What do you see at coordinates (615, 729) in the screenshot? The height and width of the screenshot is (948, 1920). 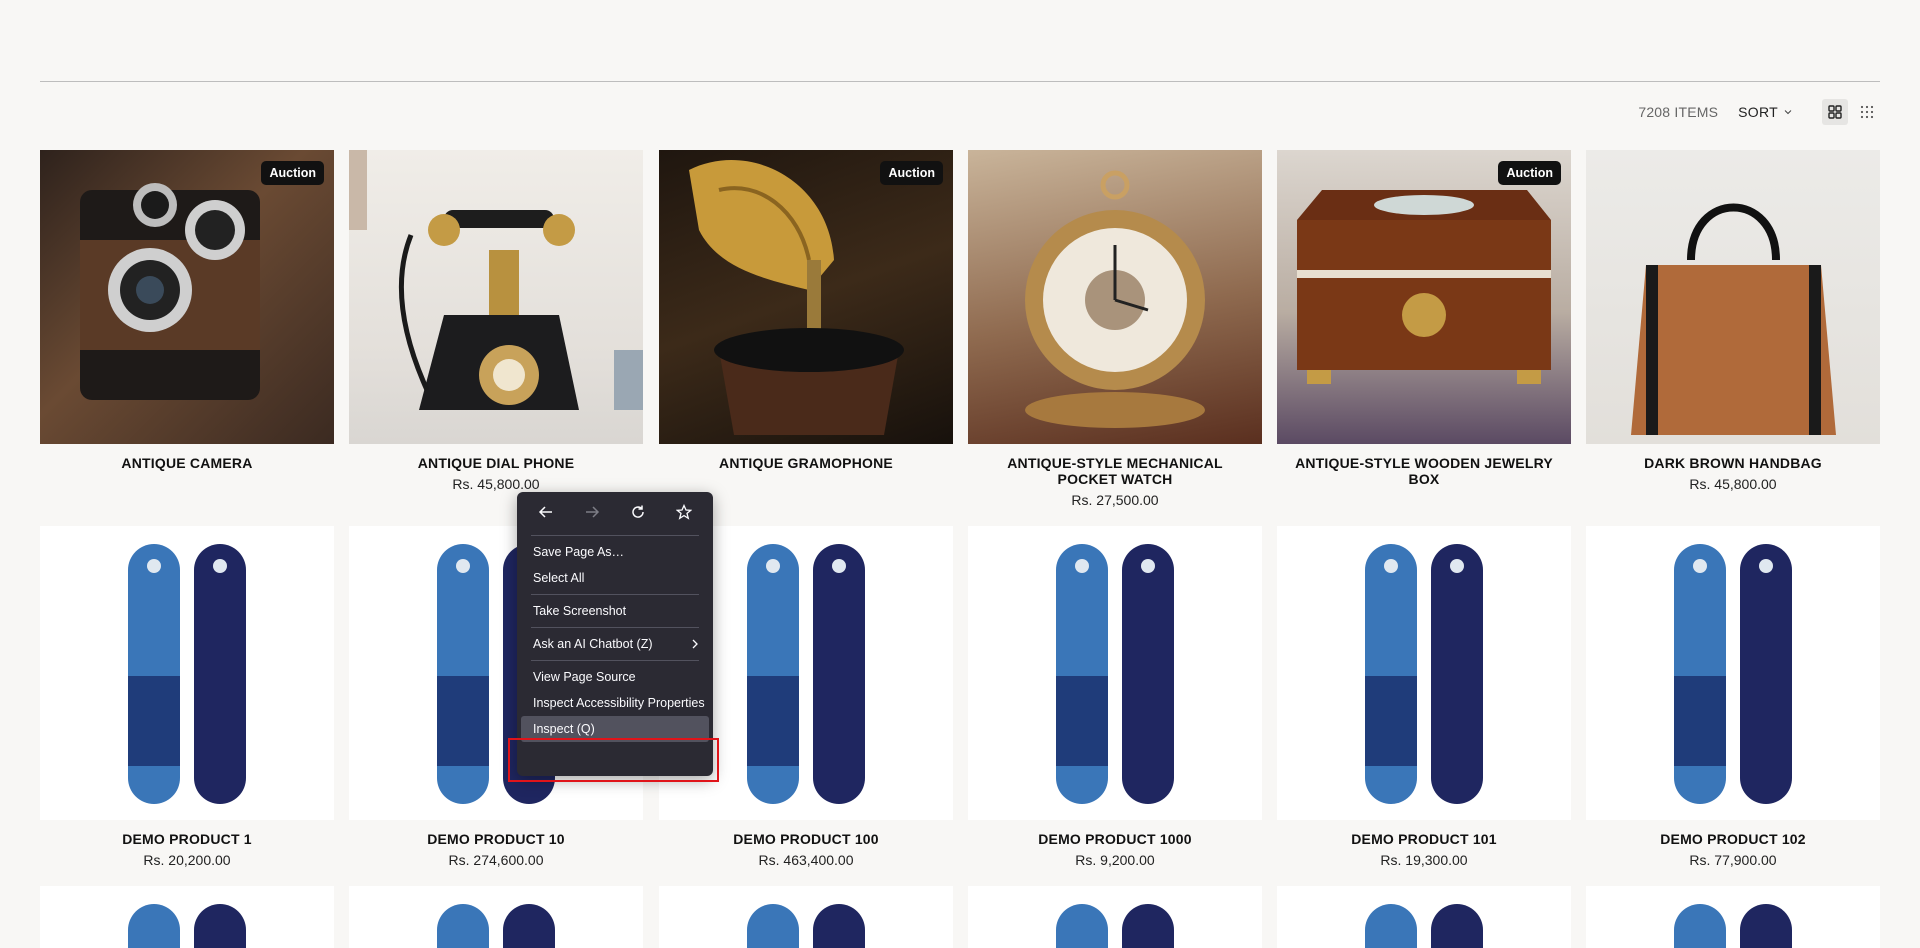 I see `menu-item-inspect: Inspect (Q)` at bounding box center [615, 729].